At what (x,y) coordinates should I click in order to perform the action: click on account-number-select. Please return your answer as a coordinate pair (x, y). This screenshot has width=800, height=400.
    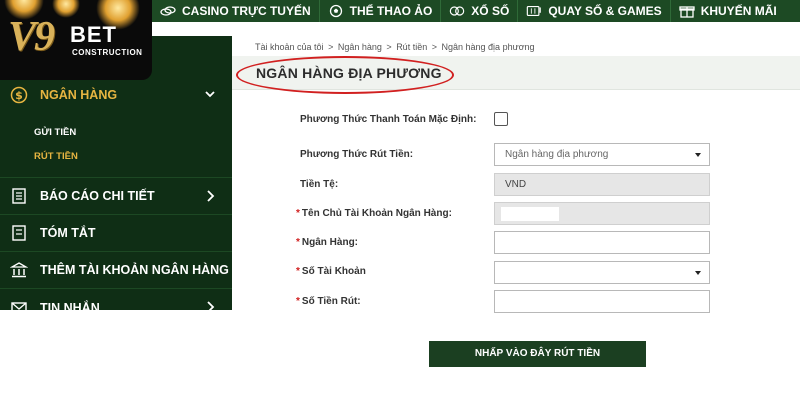
    Looking at the image, I should click on (602, 272).